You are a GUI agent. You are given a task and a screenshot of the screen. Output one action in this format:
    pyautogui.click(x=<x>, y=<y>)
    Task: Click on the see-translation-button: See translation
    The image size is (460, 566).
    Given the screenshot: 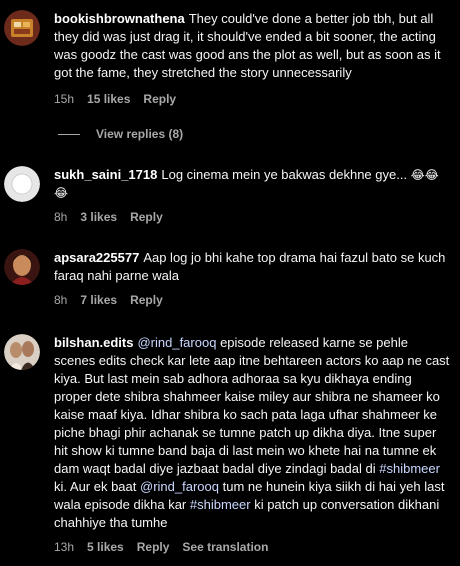 What is the action you would take?
    pyautogui.click(x=225, y=547)
    